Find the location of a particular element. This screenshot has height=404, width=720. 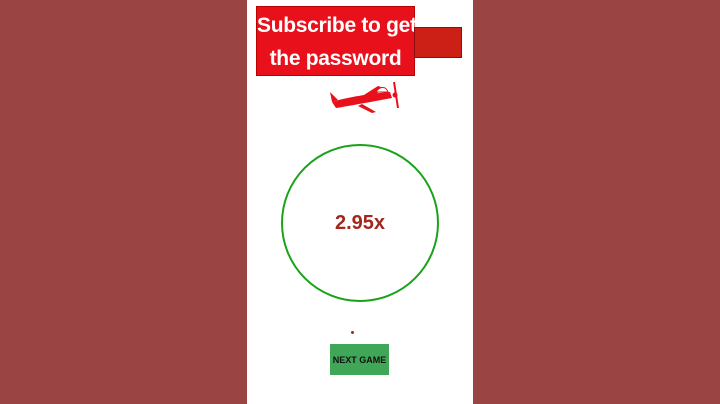

dot-marker is located at coordinates (352, 332).